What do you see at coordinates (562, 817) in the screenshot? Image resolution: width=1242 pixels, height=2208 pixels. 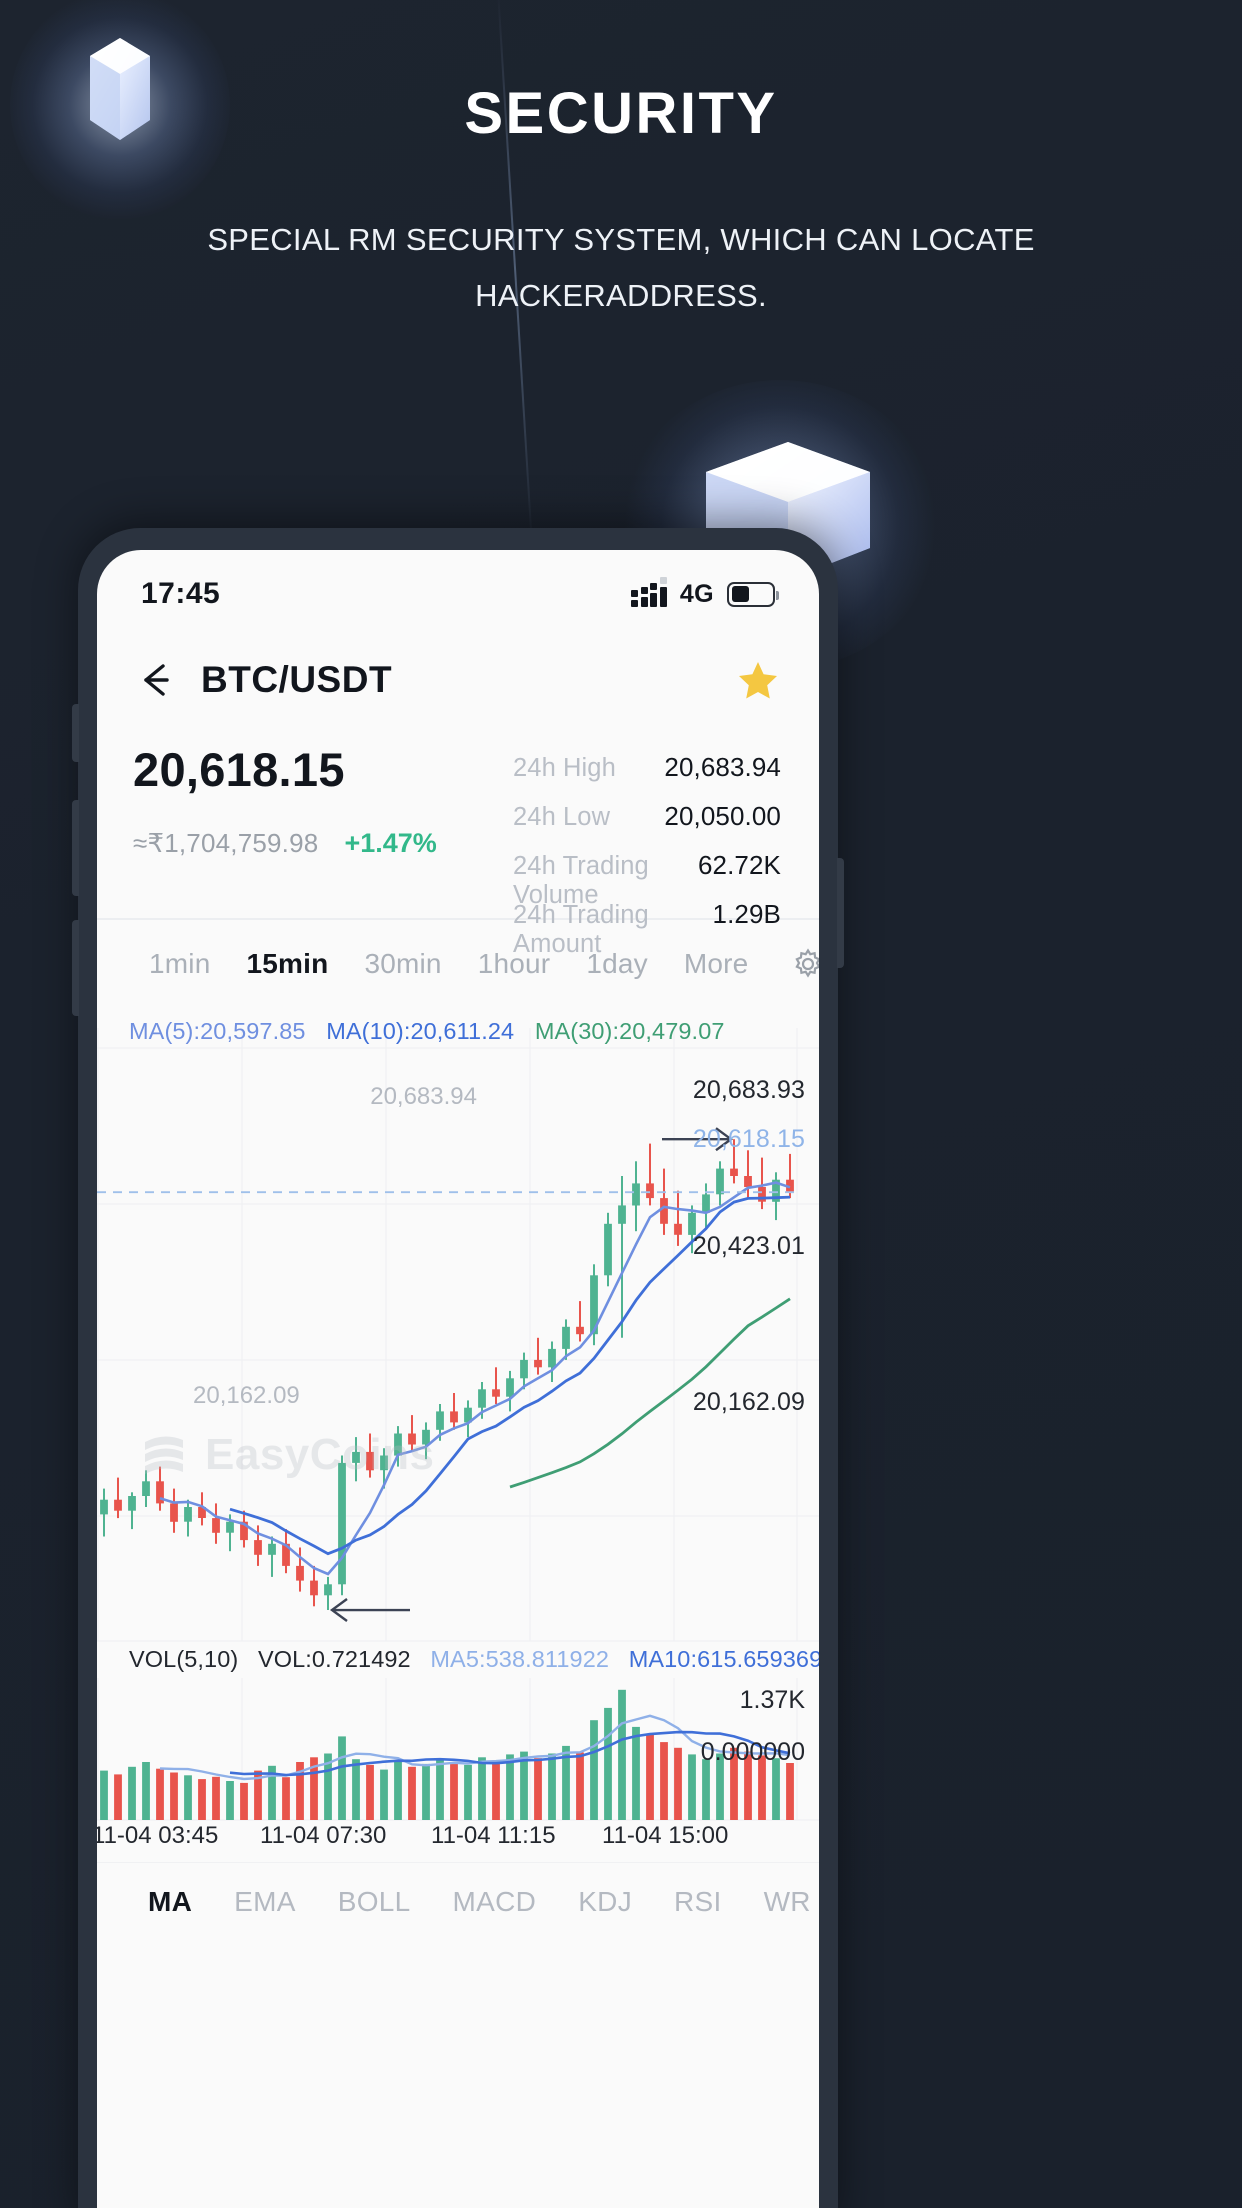 I see `stat-label: 24h Low` at bounding box center [562, 817].